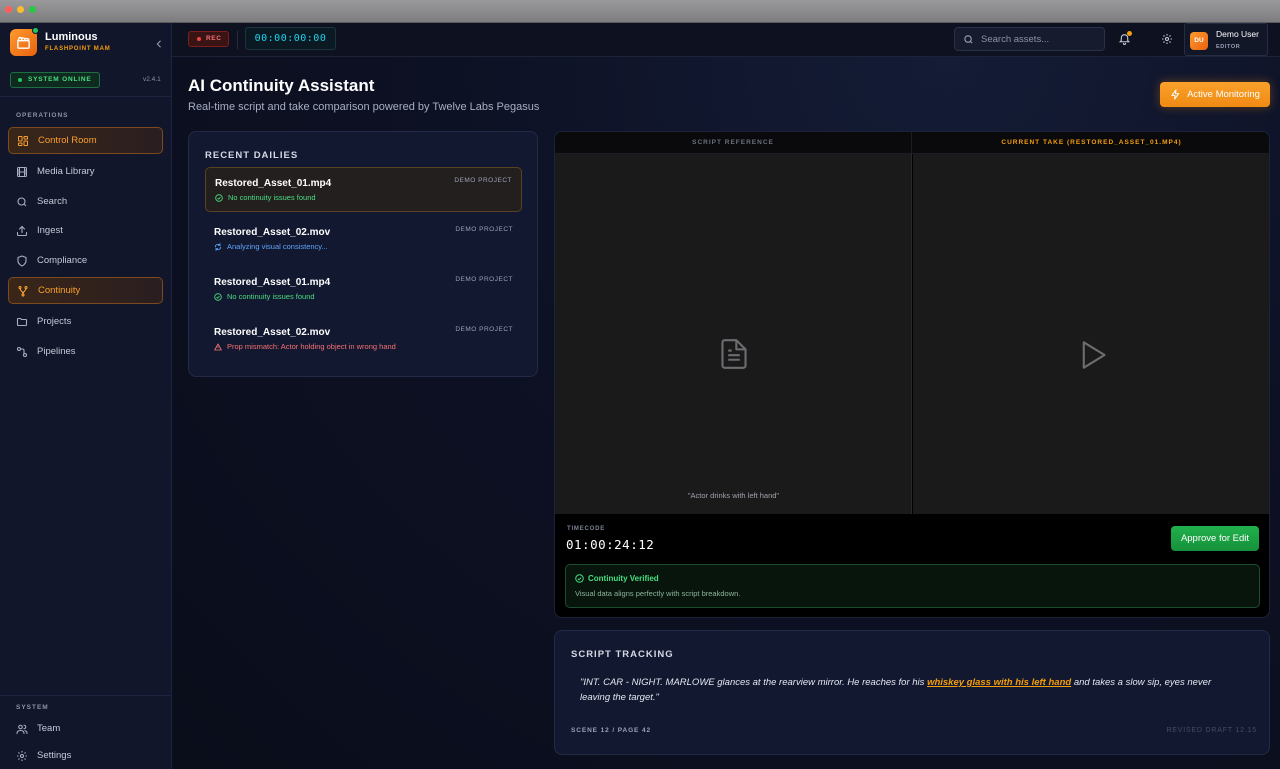 Image resolution: width=1280 pixels, height=769 pixels. What do you see at coordinates (640, 11) in the screenshot?
I see `window-titlebar` at bounding box center [640, 11].